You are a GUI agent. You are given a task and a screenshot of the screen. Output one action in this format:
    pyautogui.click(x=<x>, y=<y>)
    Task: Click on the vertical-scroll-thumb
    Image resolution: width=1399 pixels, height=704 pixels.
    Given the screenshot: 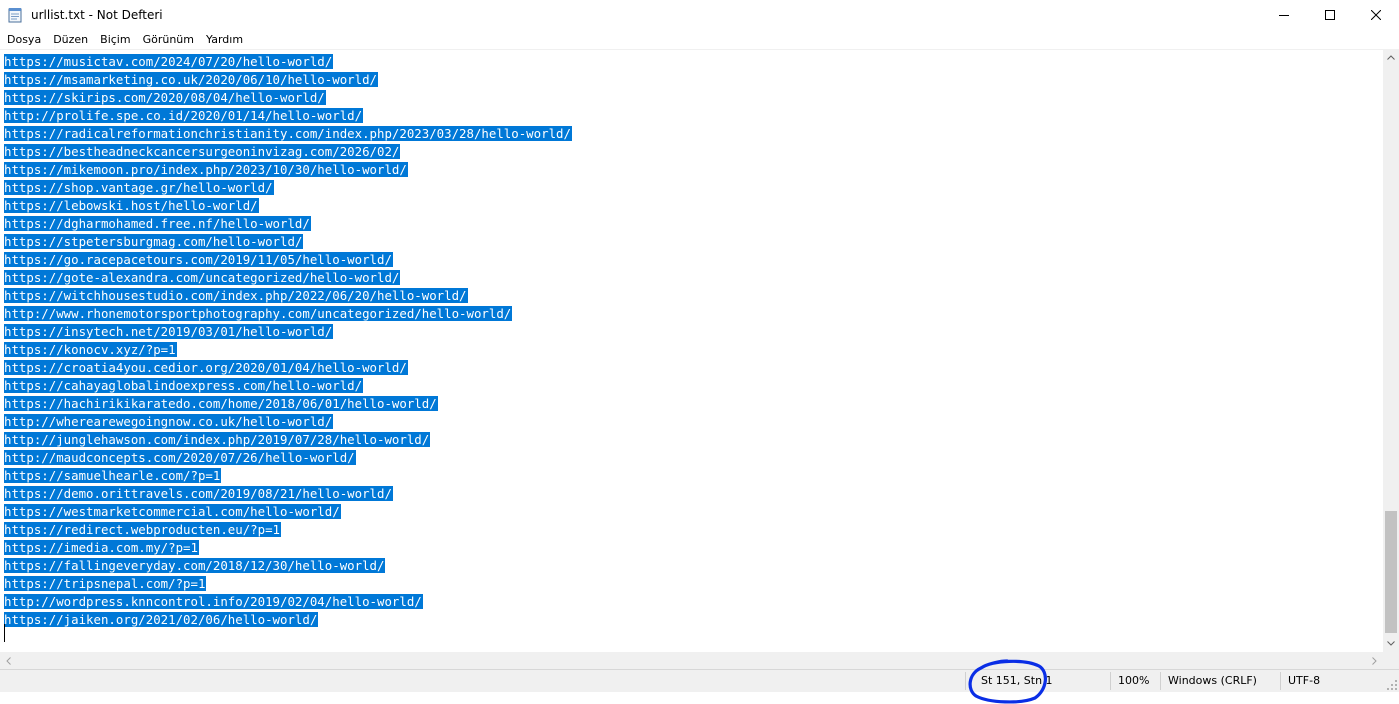 What is the action you would take?
    pyautogui.click(x=1391, y=572)
    